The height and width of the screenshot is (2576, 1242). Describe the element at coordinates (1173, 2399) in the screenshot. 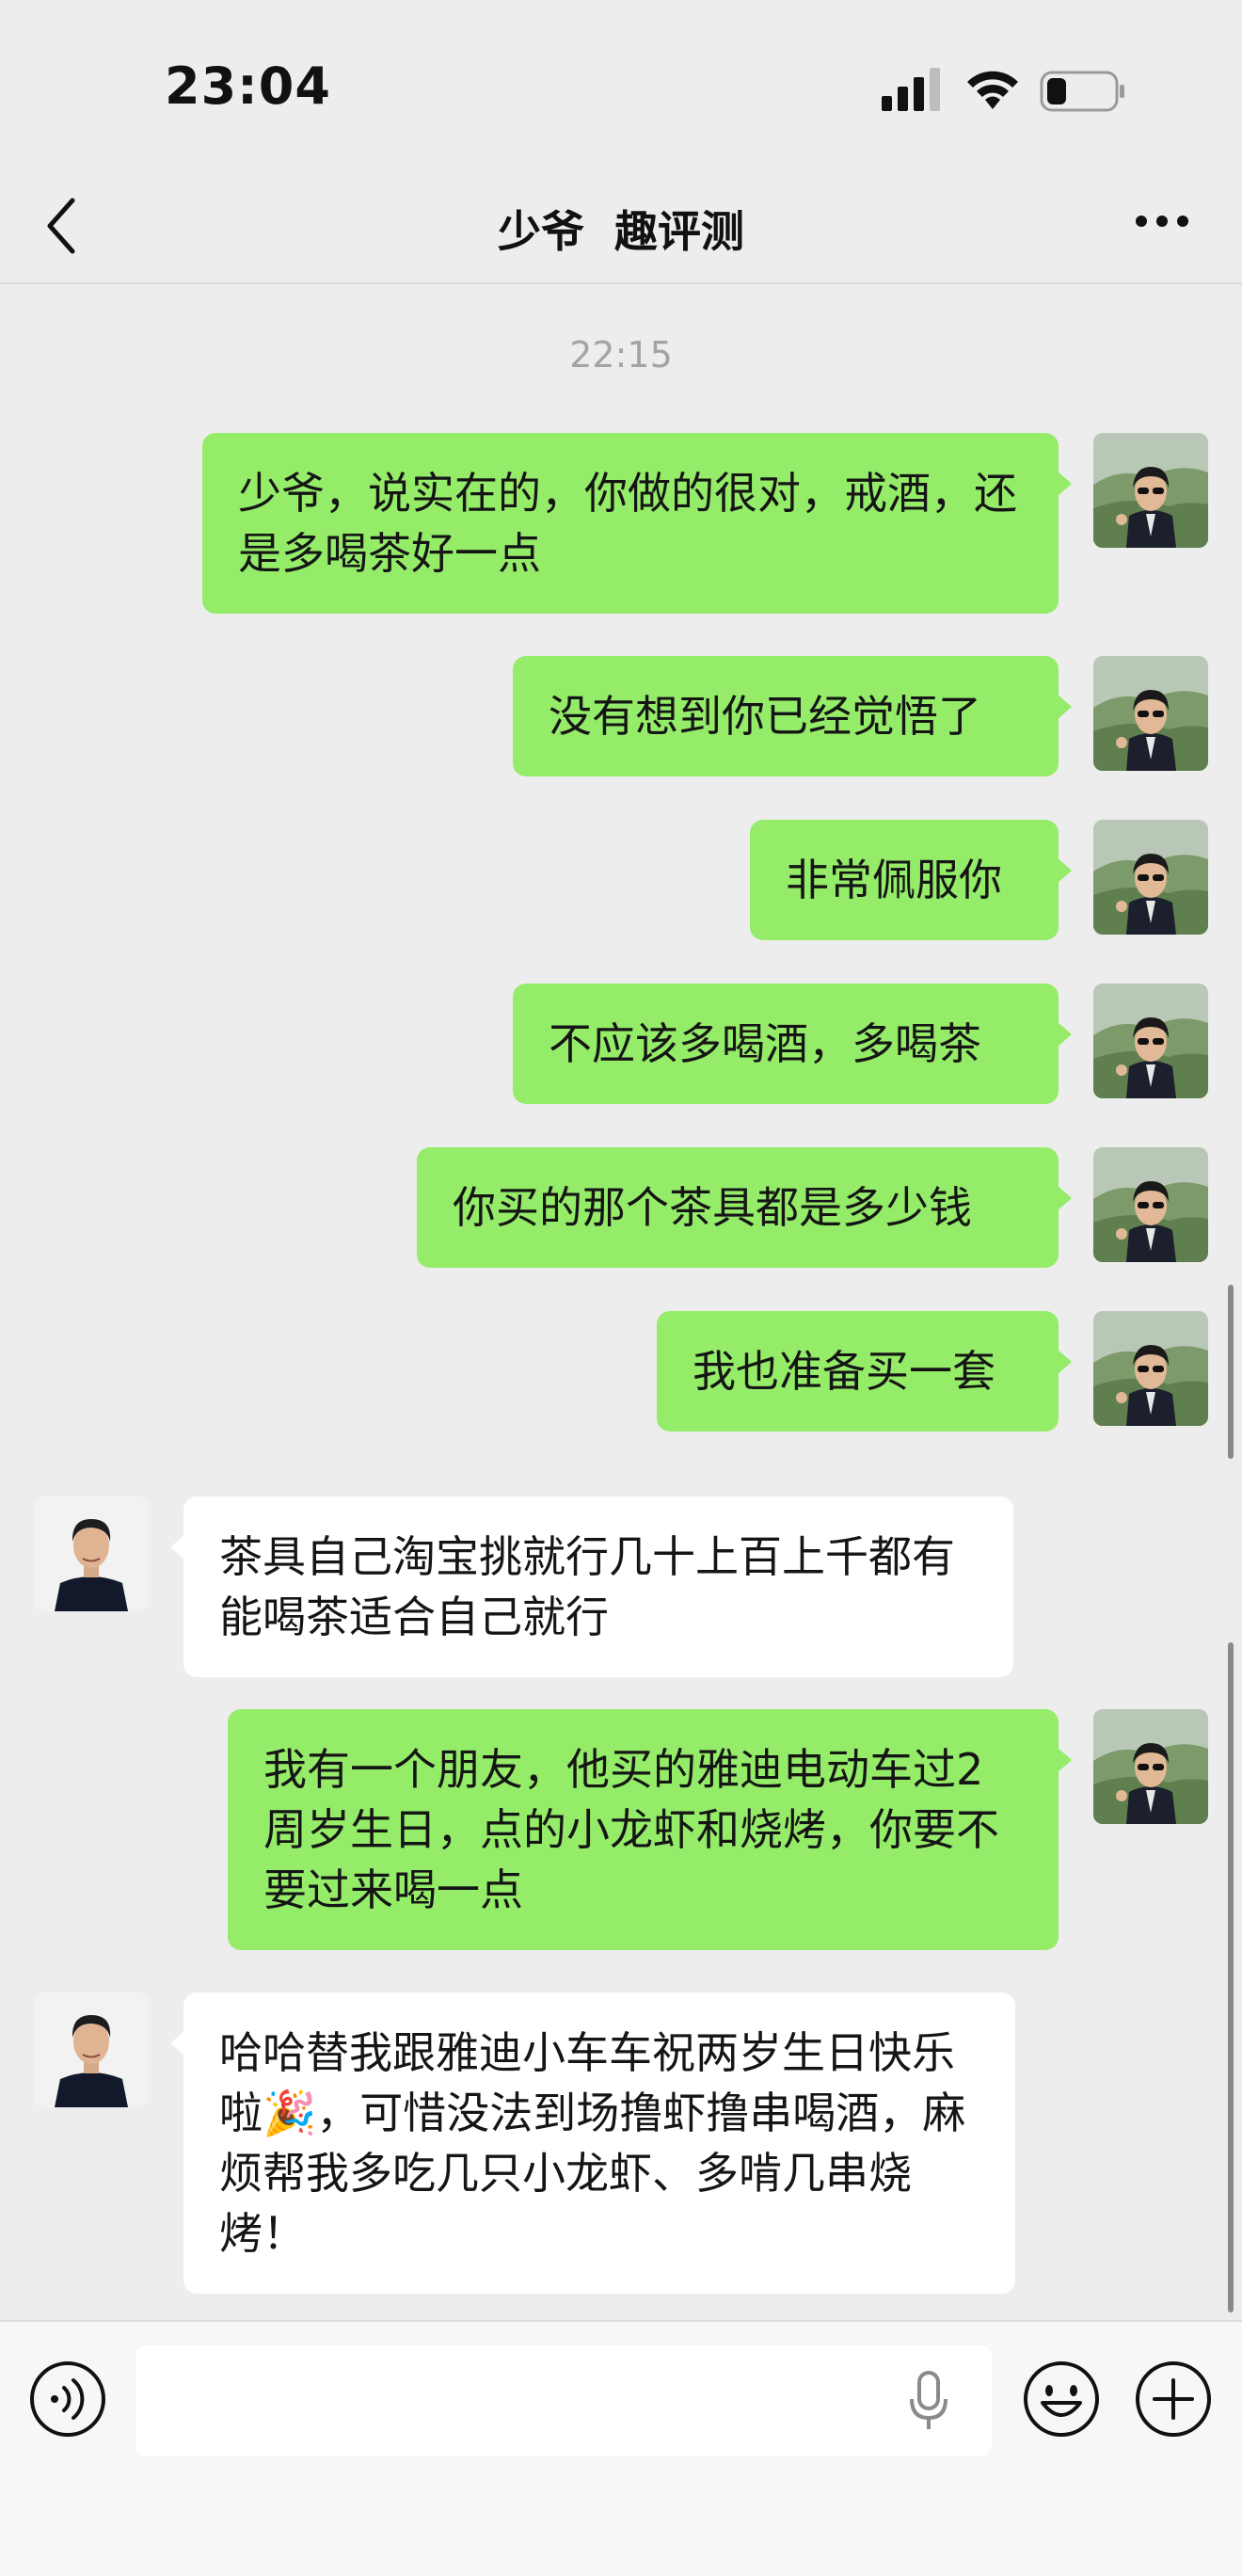

I see `plus-icon` at that location.